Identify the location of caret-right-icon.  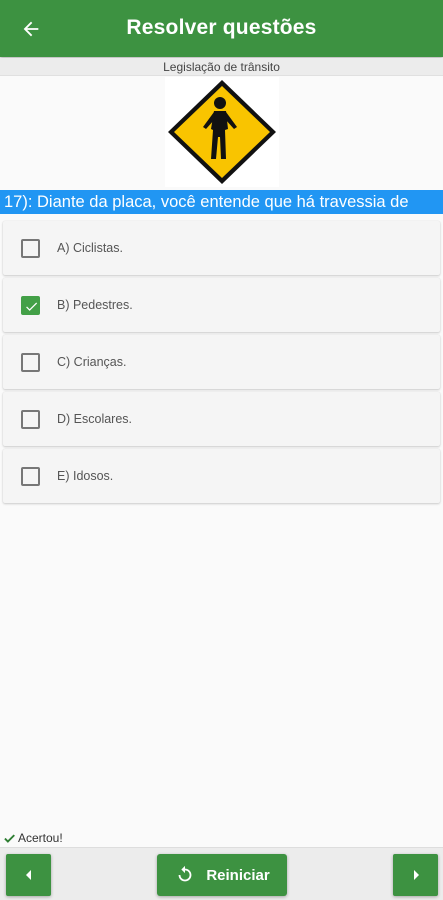
(416, 875).